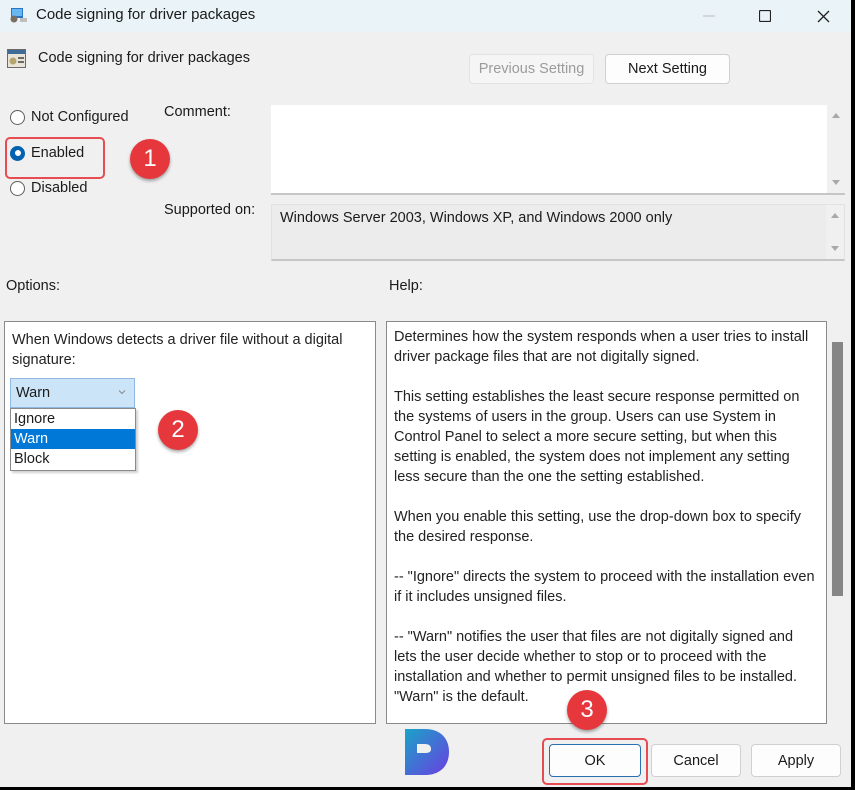  I want to click on next-setting-button: Next Setting, so click(667, 69).